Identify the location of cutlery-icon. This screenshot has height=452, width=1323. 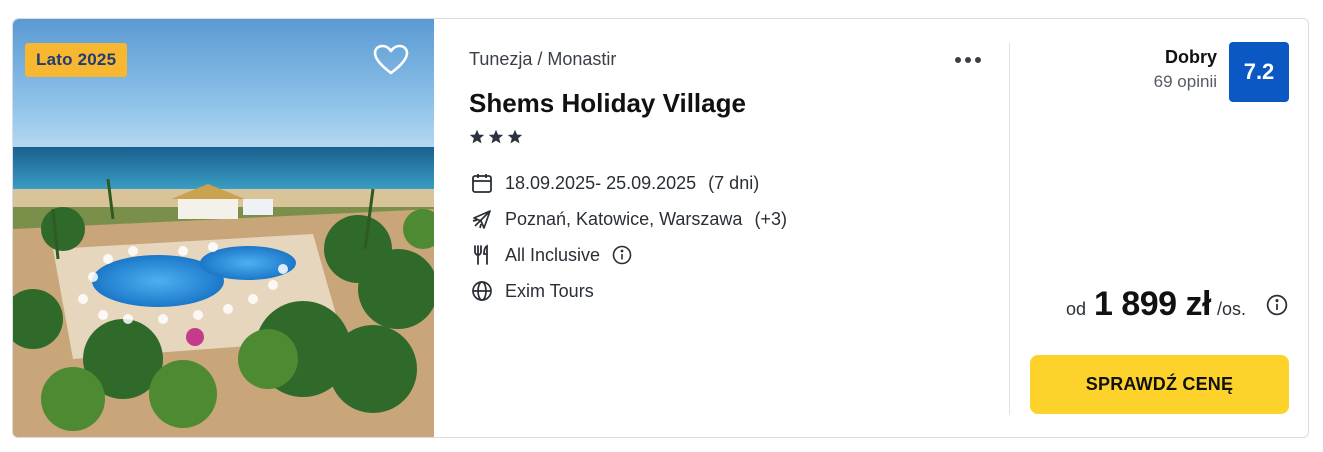
(482, 255).